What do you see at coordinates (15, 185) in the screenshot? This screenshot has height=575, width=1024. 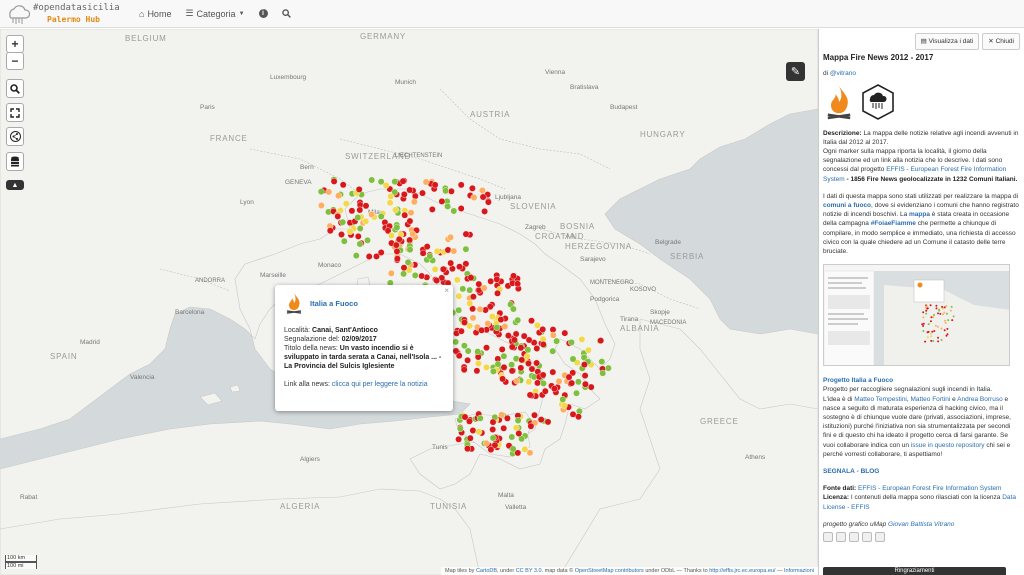 I see `collapse-button: ▲` at bounding box center [15, 185].